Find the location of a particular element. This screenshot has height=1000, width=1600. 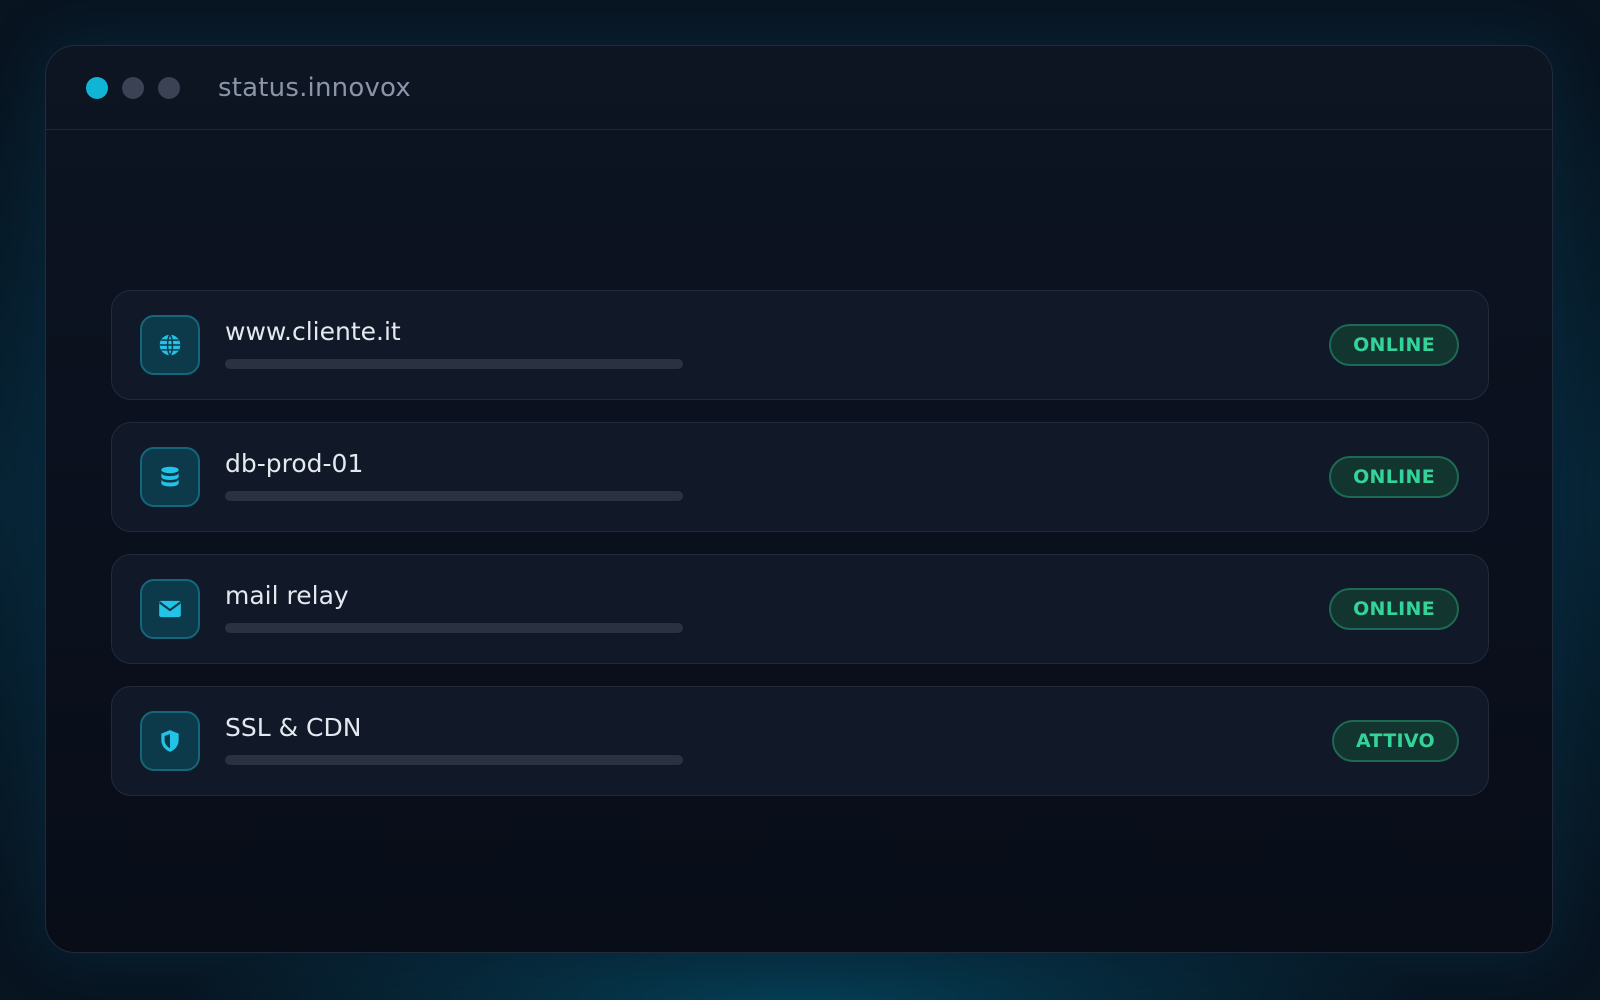

window-title: status.innovox is located at coordinates (314, 87).